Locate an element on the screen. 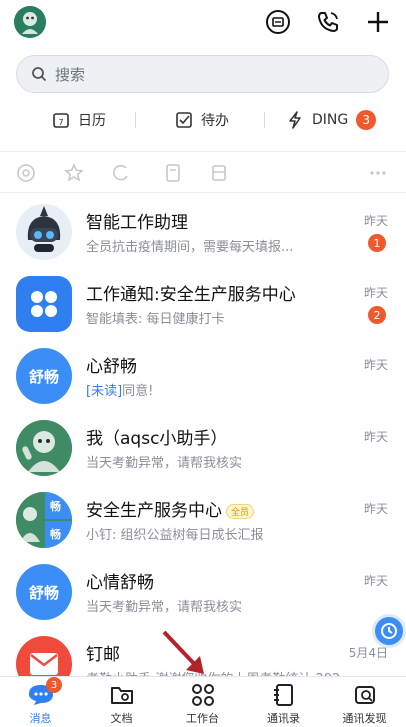  calendar-label: 日历 is located at coordinates (92, 121).